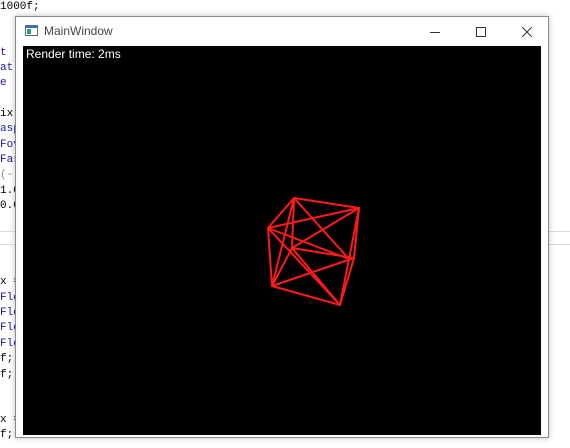 The width and height of the screenshot is (570, 448). What do you see at coordinates (73, 54) in the screenshot?
I see `render-time-label: Render time: 2ms` at bounding box center [73, 54].